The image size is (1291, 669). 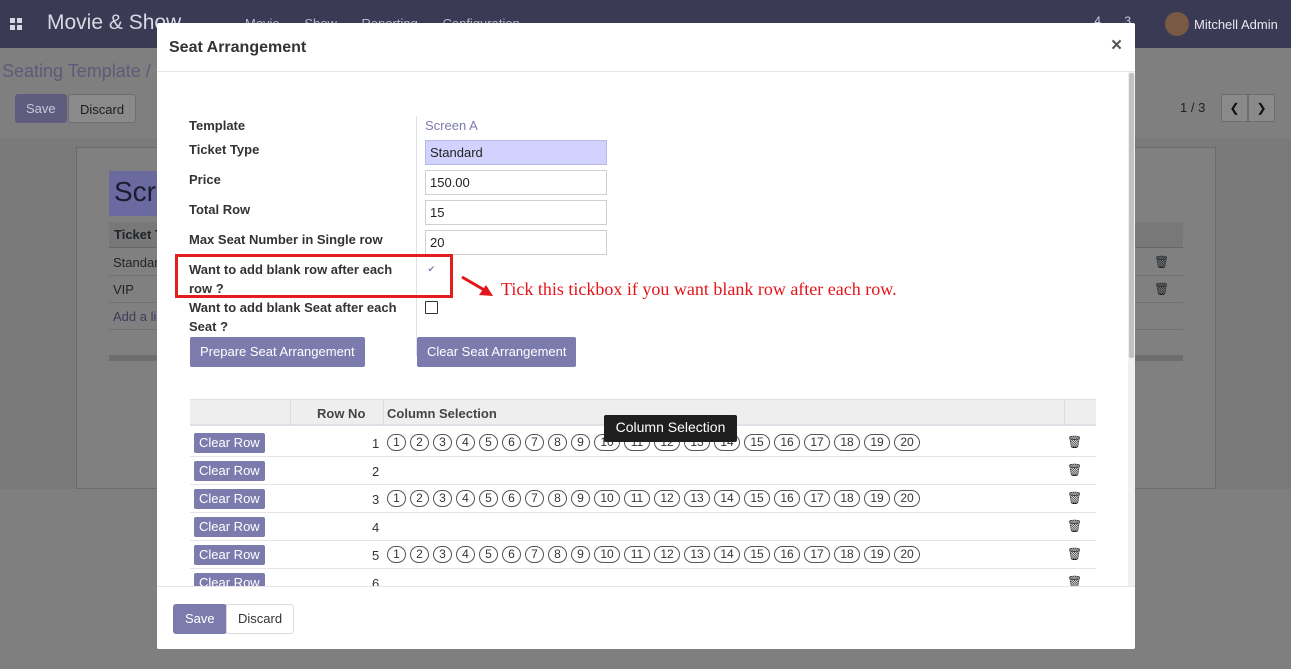 What do you see at coordinates (497, 352) in the screenshot?
I see `clear-seat-arrangement-button: Clear Seat Arrangement` at bounding box center [497, 352].